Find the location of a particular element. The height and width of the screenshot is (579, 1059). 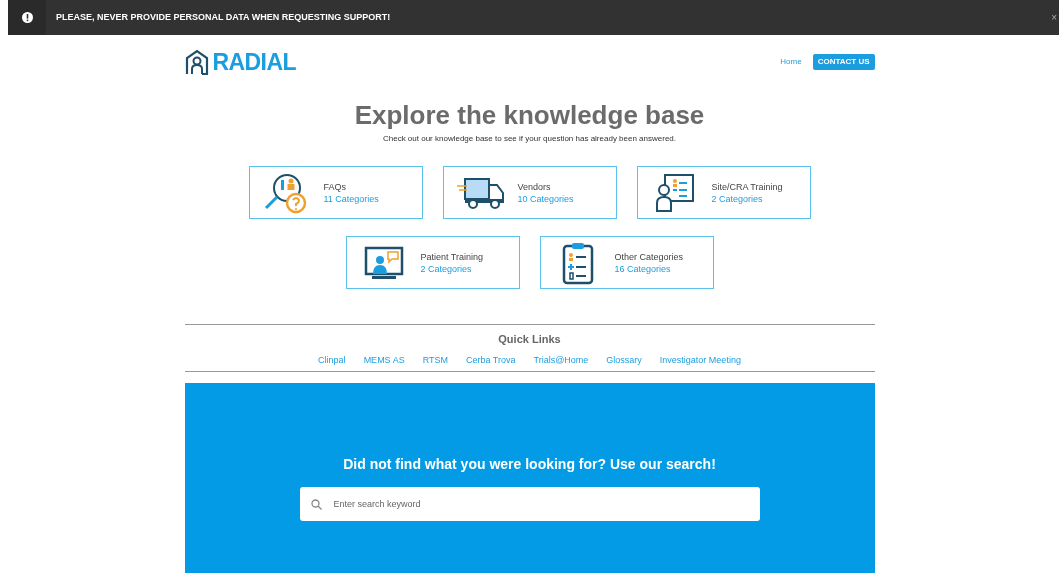

card-title: Patient Training is located at coordinates (452, 256).